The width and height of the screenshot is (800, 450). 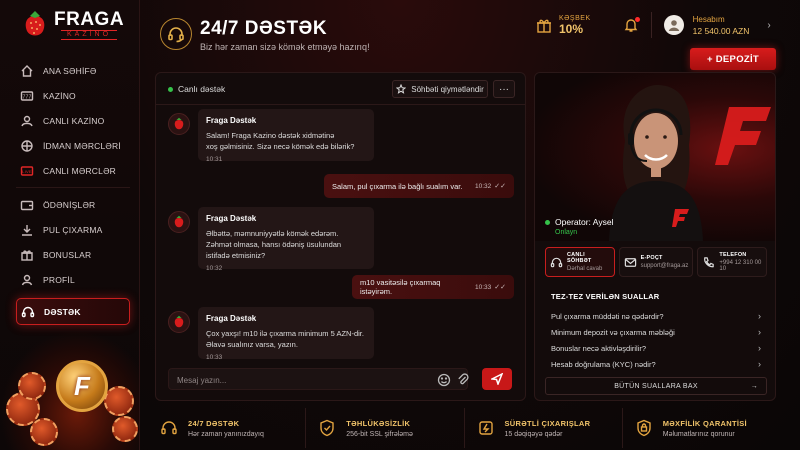 What do you see at coordinates (463, 380) in the screenshot?
I see `attachment-icon` at bounding box center [463, 380].